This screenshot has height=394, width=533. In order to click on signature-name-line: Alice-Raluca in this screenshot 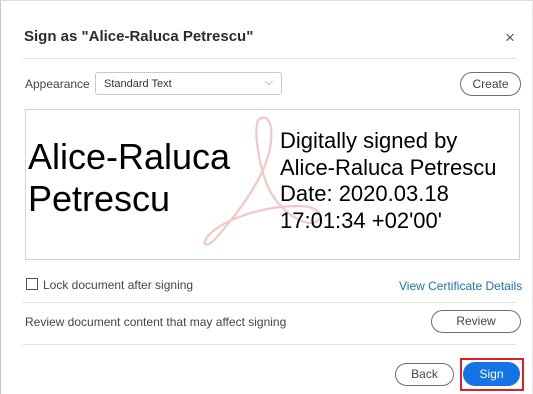, I will do `click(129, 156)`.